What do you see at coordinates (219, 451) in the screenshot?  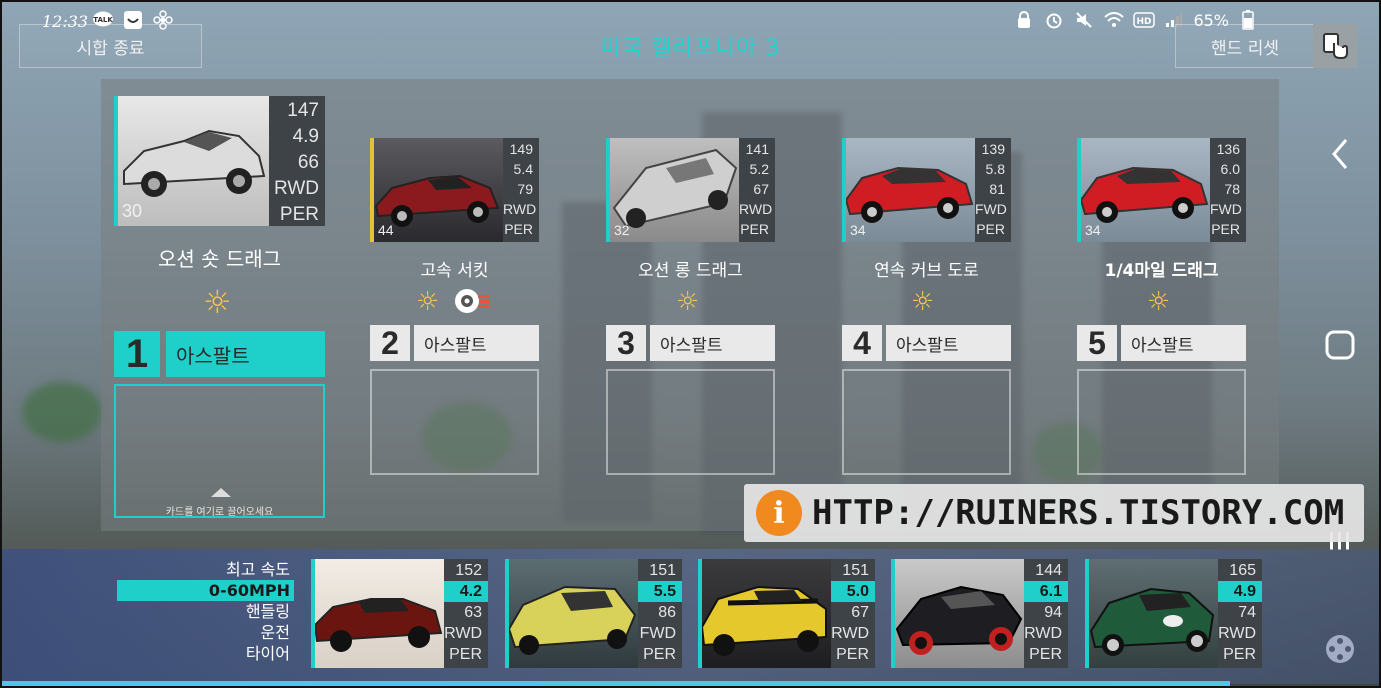 I see `card-drop-slot-1: 카드를 여기로 끌어오세요` at bounding box center [219, 451].